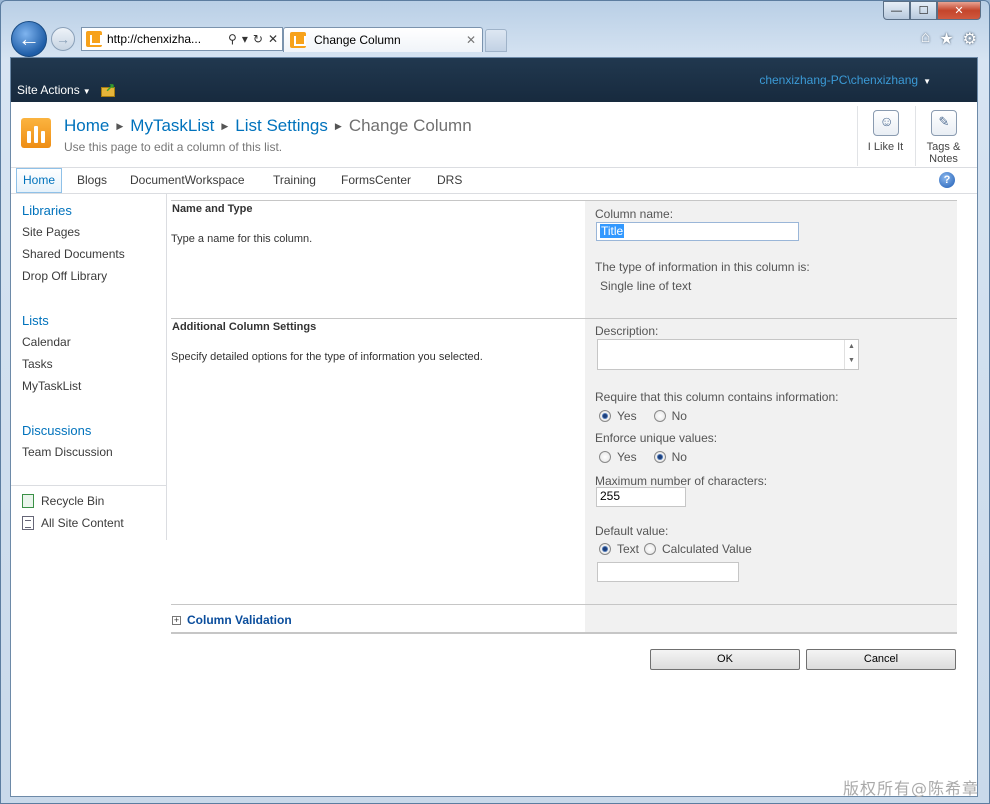  I want to click on tab-favicon-icon, so click(298, 40).